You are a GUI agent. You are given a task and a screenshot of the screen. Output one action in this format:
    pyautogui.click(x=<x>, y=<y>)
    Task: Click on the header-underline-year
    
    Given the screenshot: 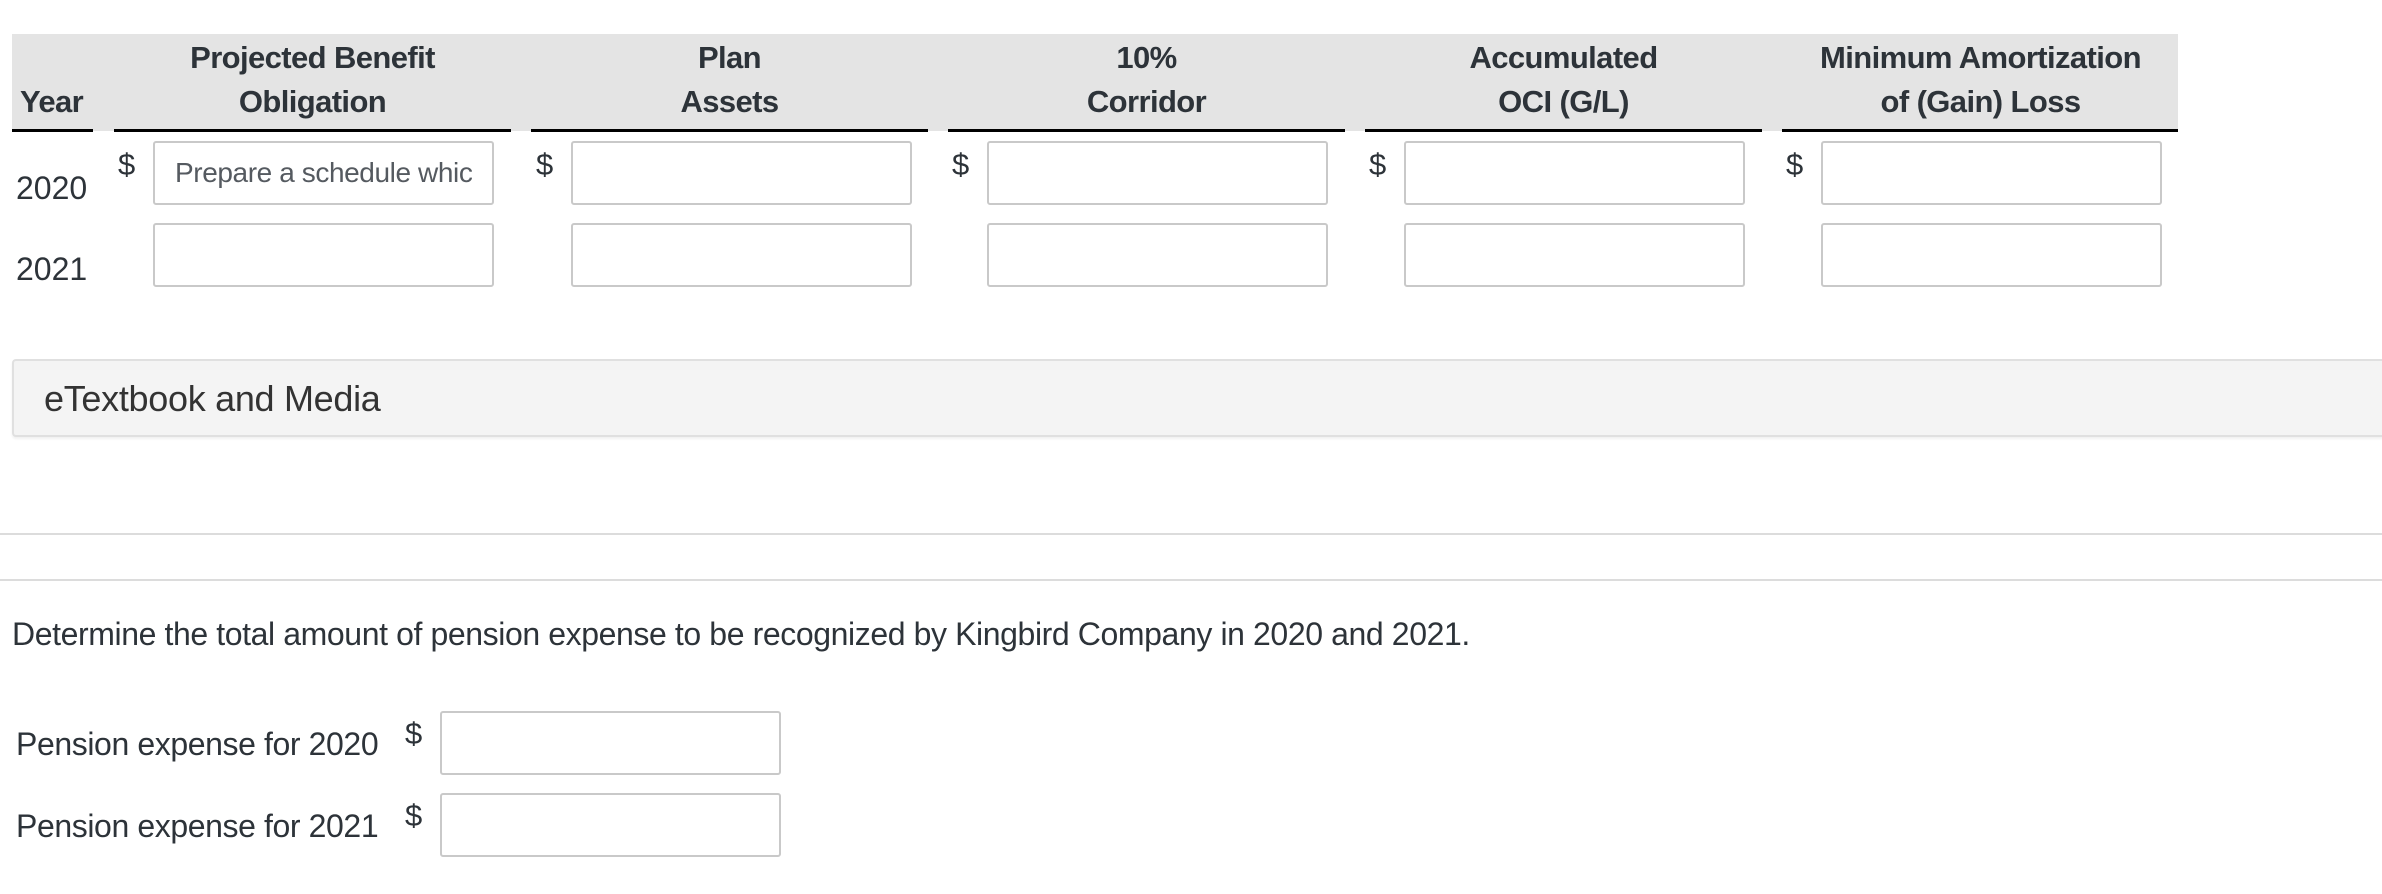 What is the action you would take?
    pyautogui.click(x=52, y=130)
    